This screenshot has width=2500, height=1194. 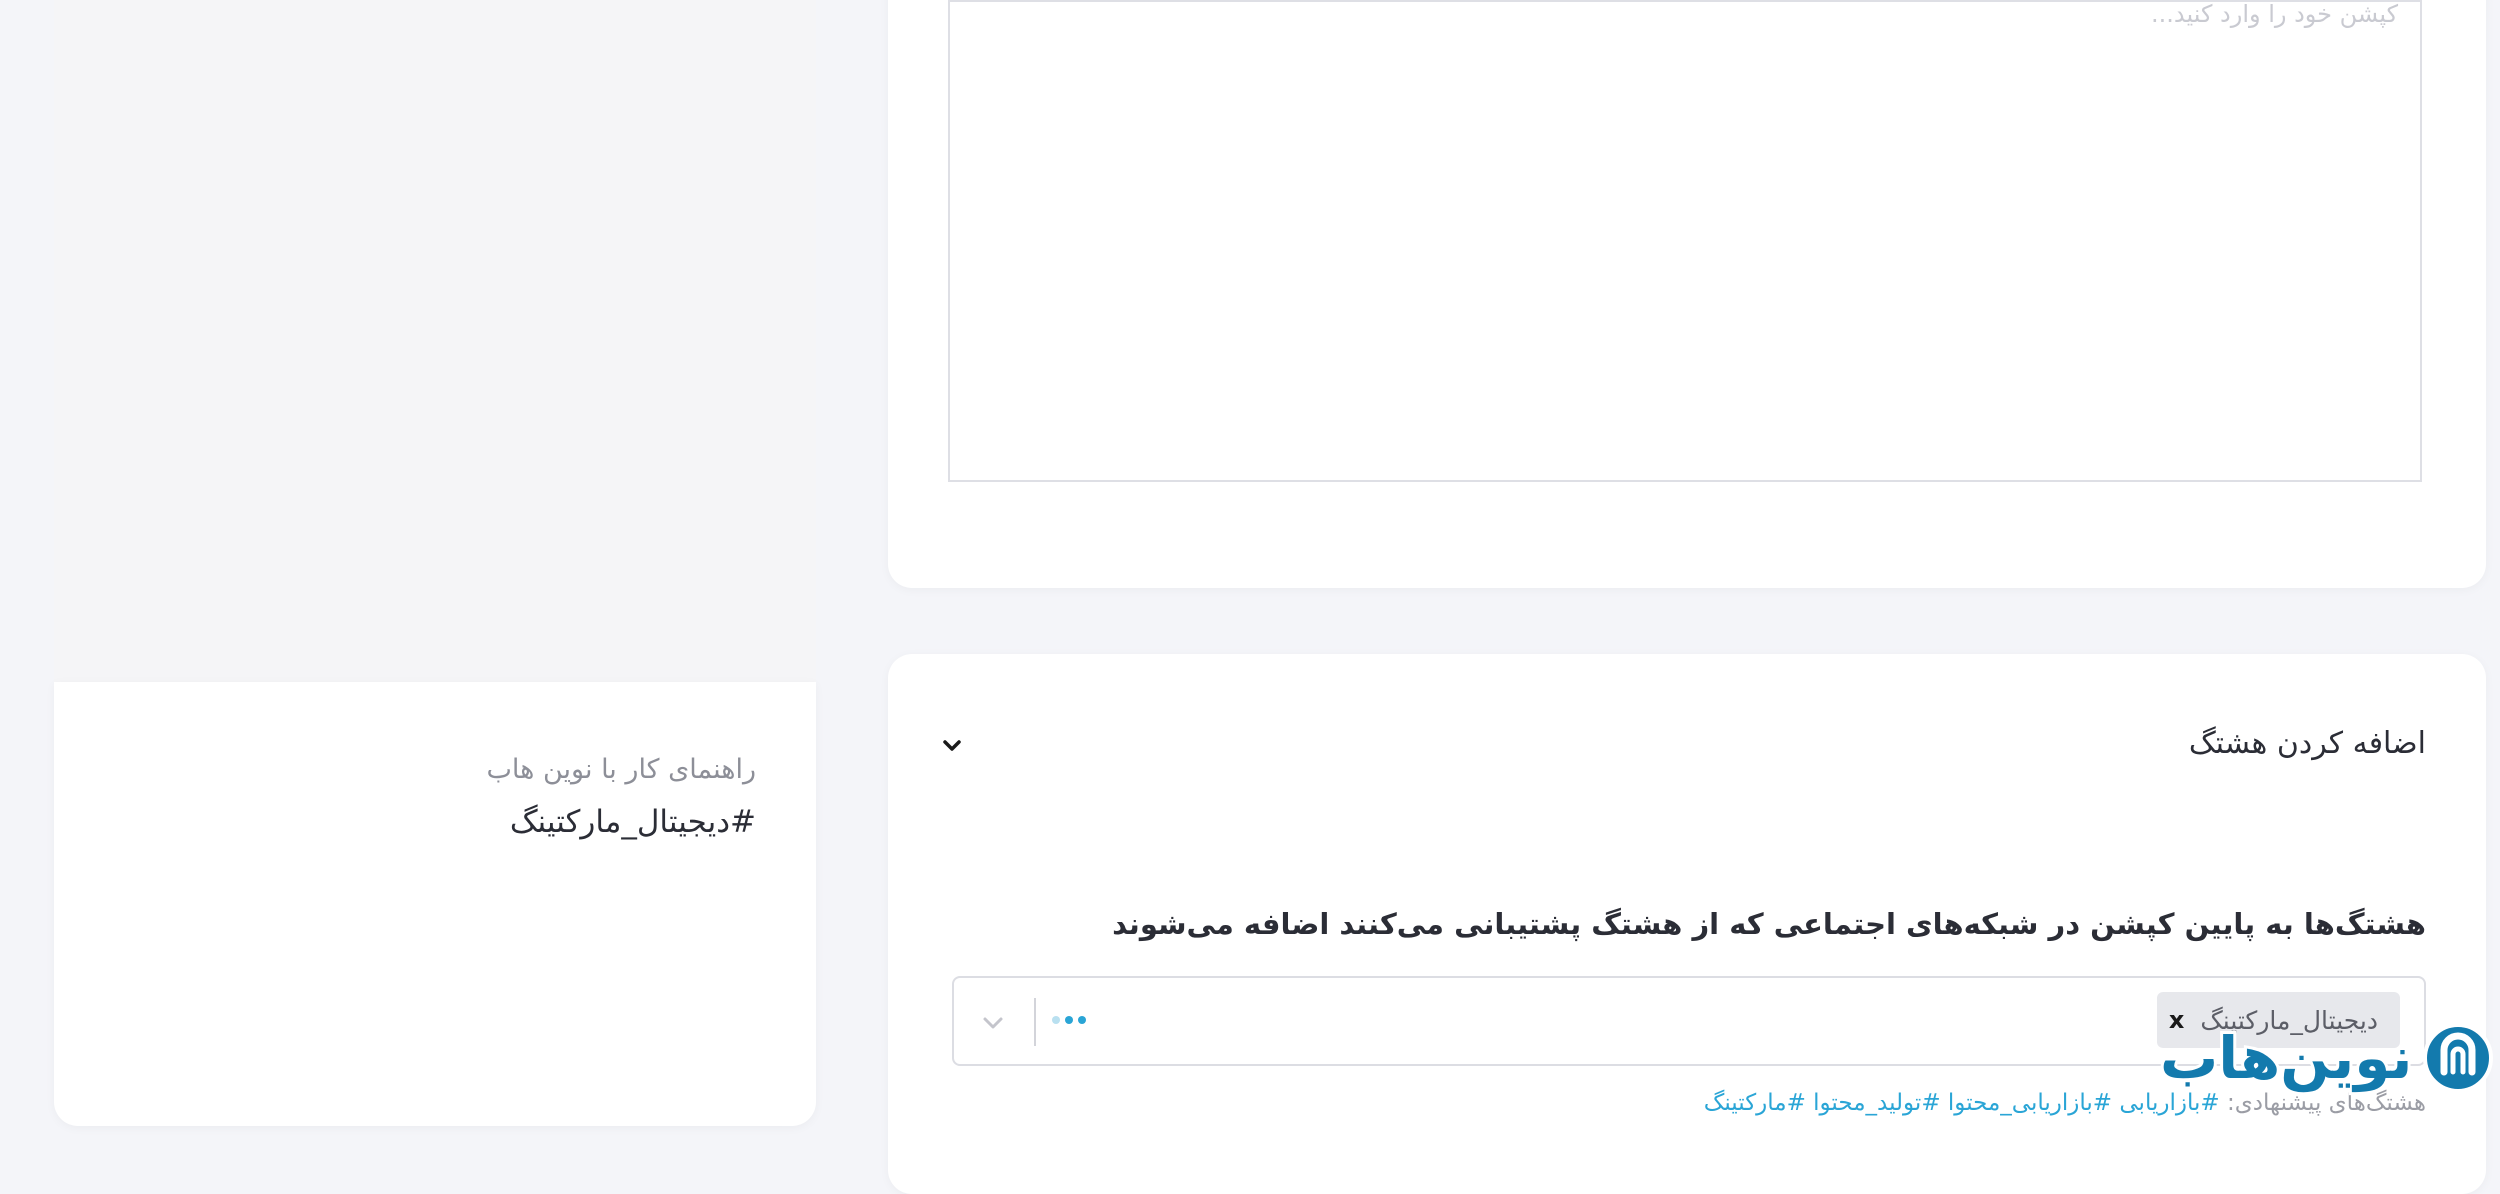 I want to click on preview-hashtag: #دیجیتال_مارکتینگ, so click(x=632, y=822).